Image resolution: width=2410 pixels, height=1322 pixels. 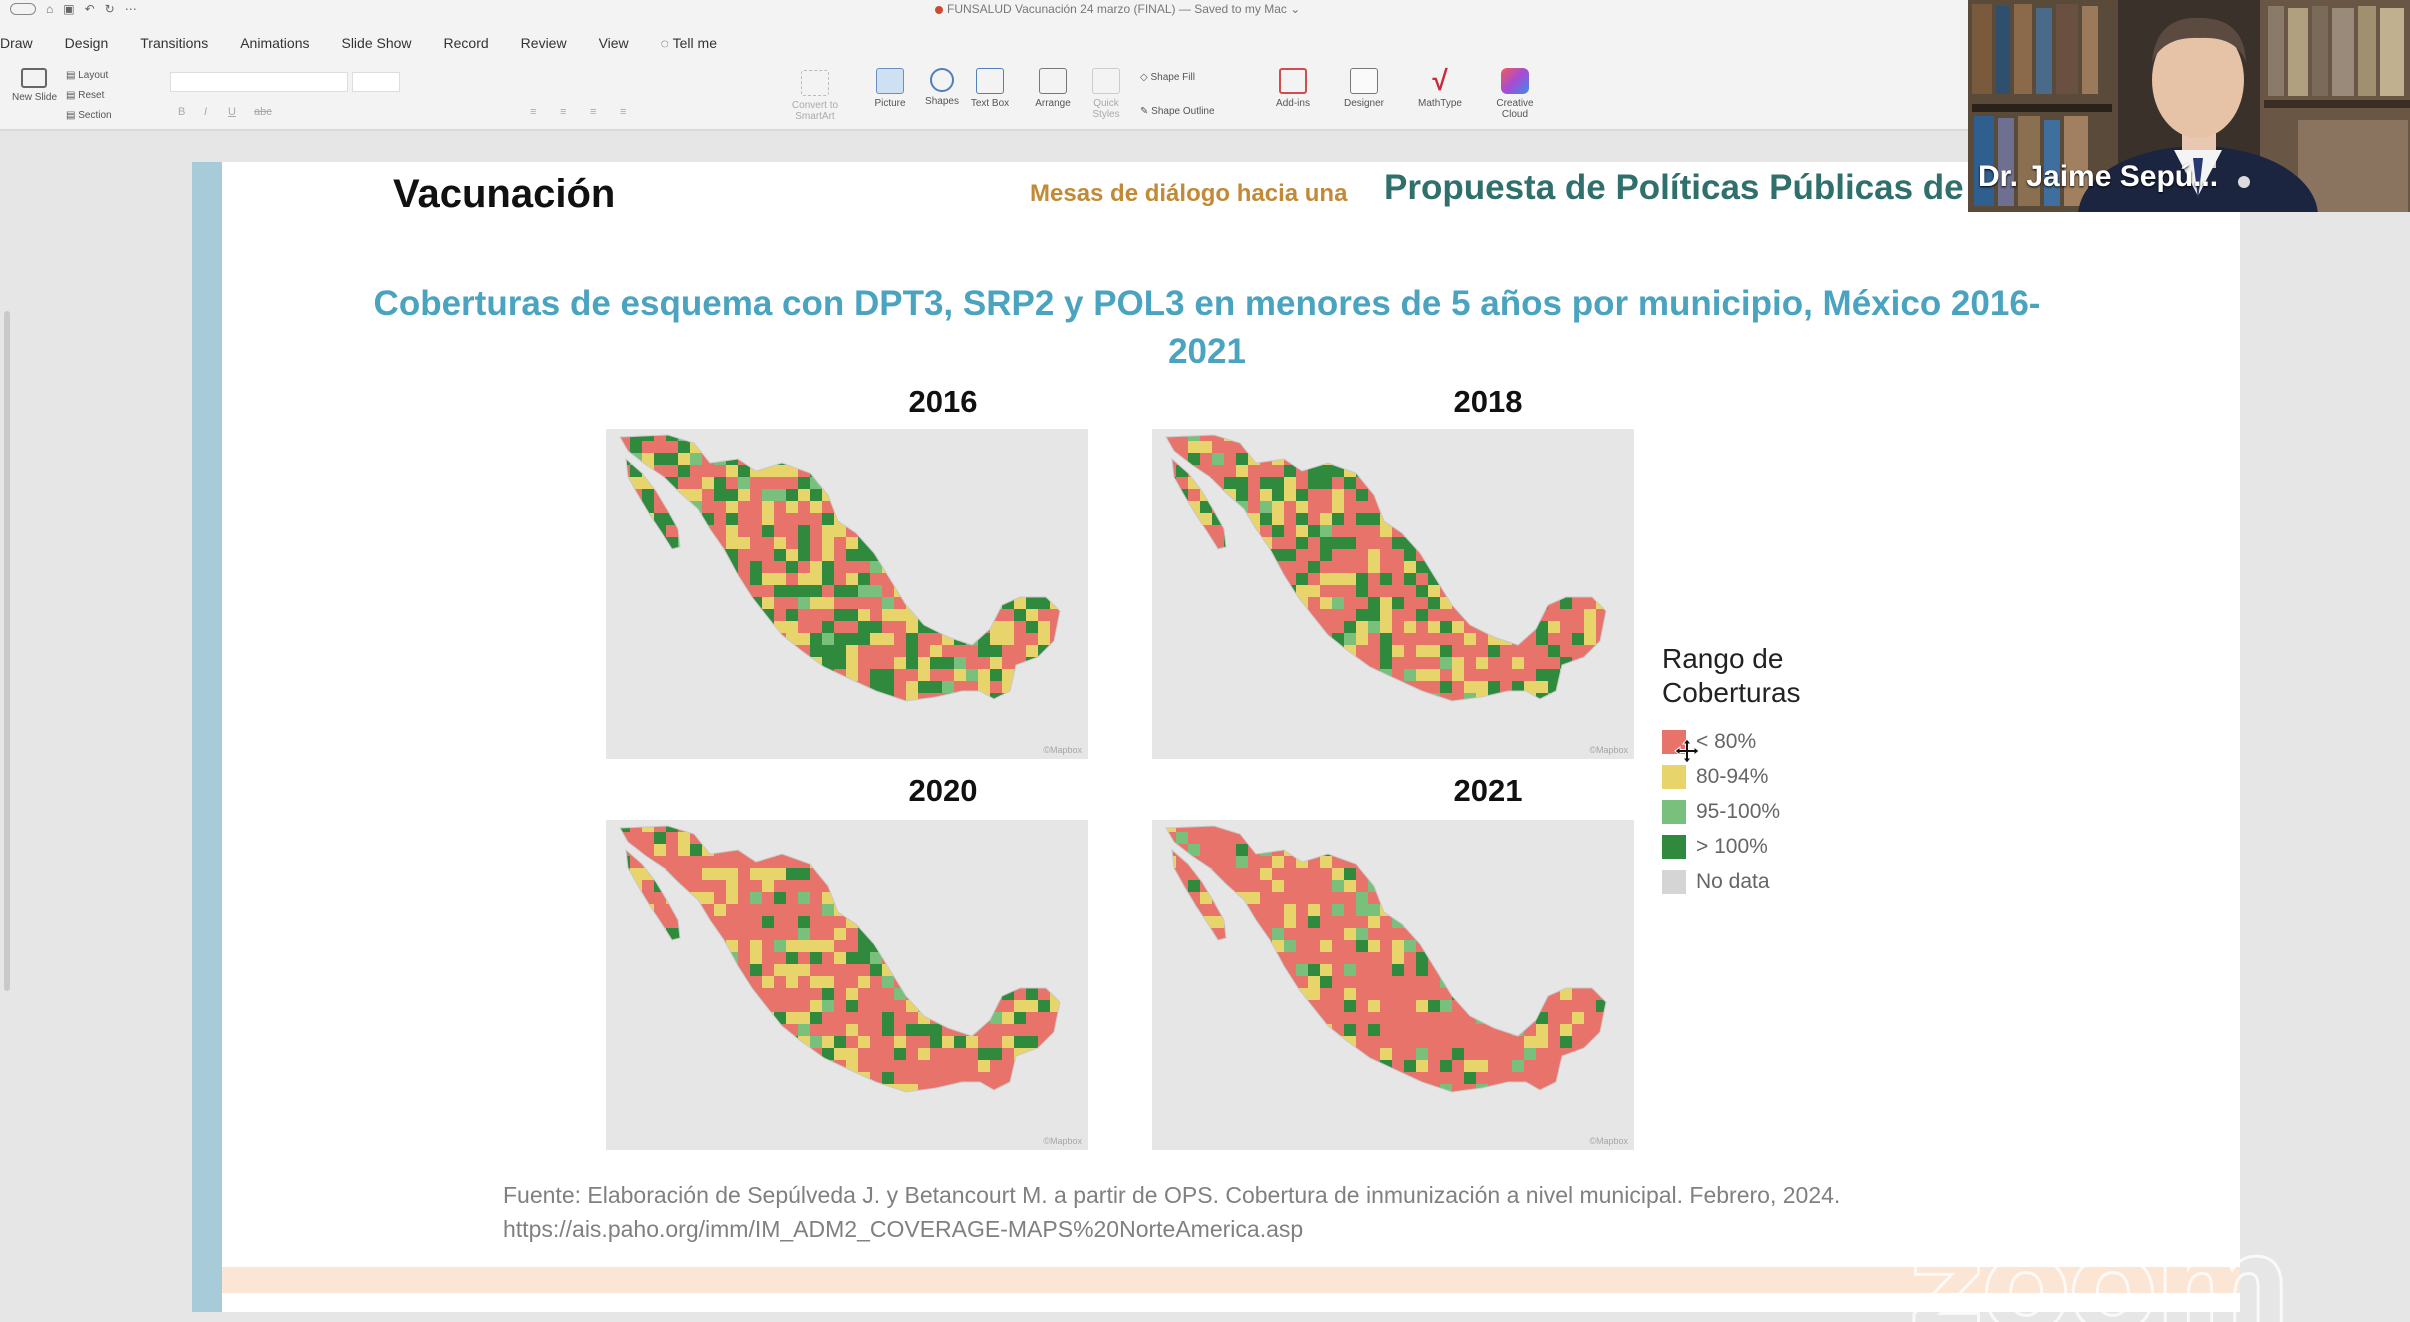 I want to click on mexico-map-2016, so click(x=847, y=594).